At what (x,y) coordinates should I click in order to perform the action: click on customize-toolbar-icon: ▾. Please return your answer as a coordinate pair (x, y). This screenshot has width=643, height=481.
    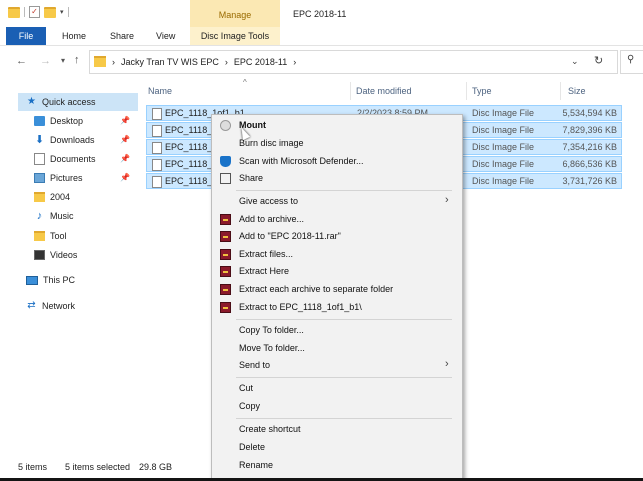
    Looking at the image, I should click on (62, 12).